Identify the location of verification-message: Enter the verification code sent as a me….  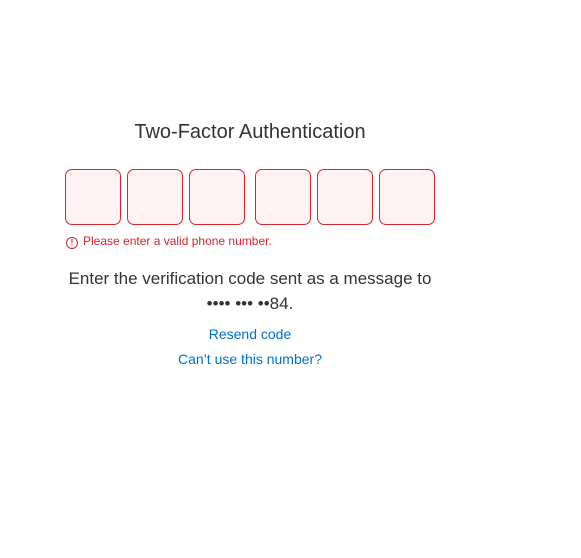
(250, 291).